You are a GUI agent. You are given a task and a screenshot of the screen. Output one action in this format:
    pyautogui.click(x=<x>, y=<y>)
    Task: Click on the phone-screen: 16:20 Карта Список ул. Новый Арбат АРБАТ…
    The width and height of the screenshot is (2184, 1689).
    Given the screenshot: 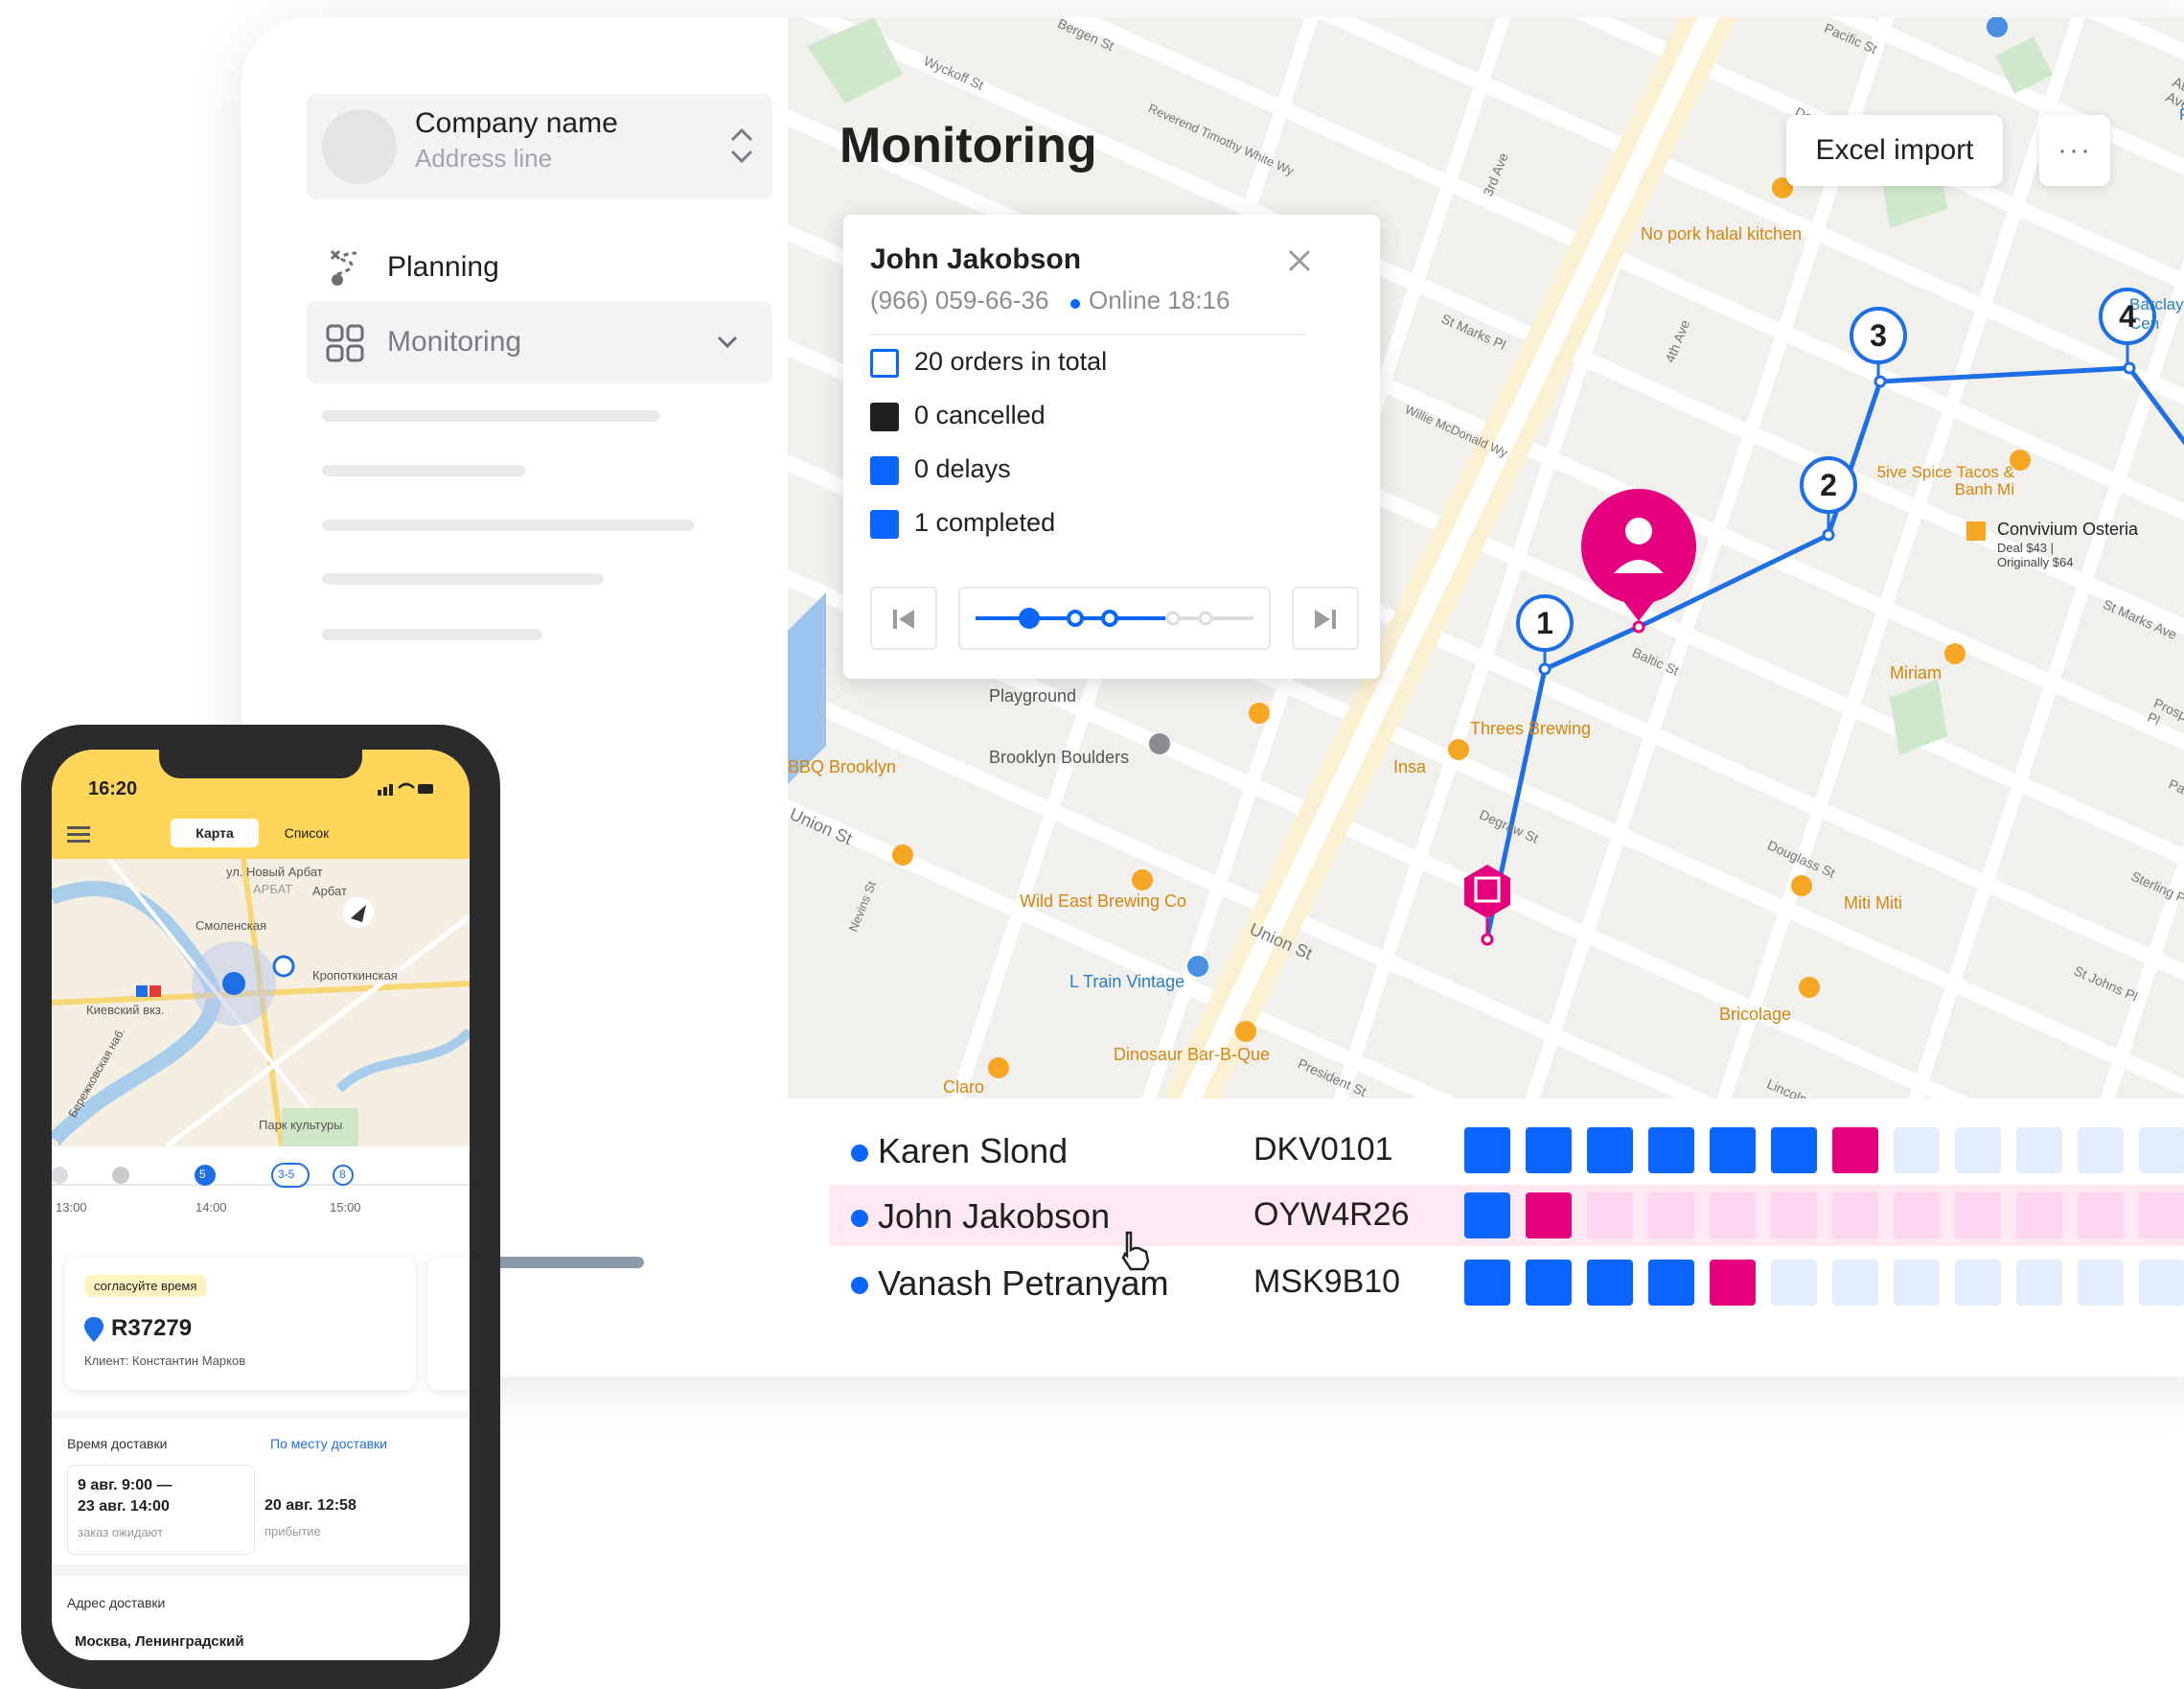 What is the action you would take?
    pyautogui.click(x=261, y=1205)
    